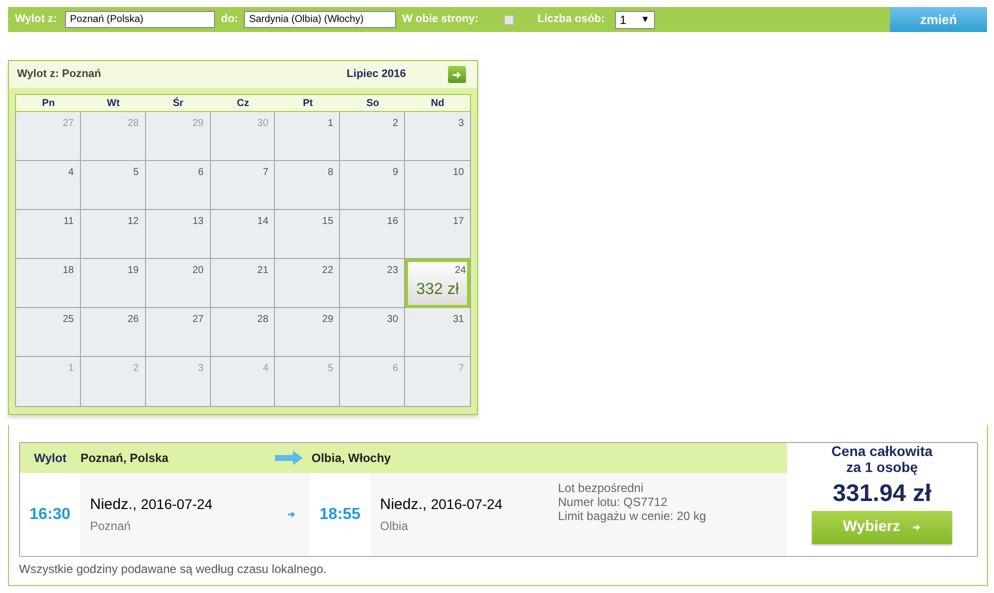 The height and width of the screenshot is (593, 994). I want to click on round-trip-label: W obie strony:, so click(440, 20).